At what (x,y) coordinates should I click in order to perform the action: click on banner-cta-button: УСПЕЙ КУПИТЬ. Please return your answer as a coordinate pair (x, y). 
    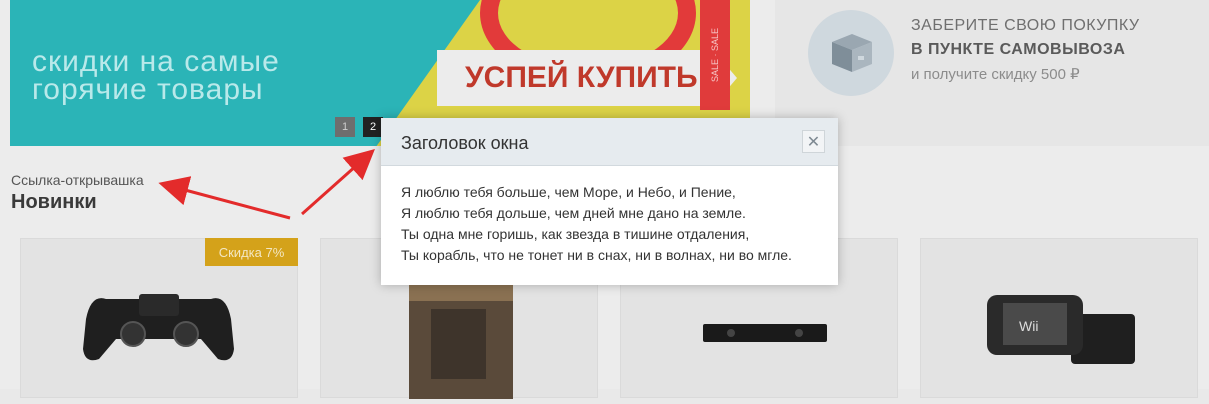
    Looking at the image, I should click on (587, 78).